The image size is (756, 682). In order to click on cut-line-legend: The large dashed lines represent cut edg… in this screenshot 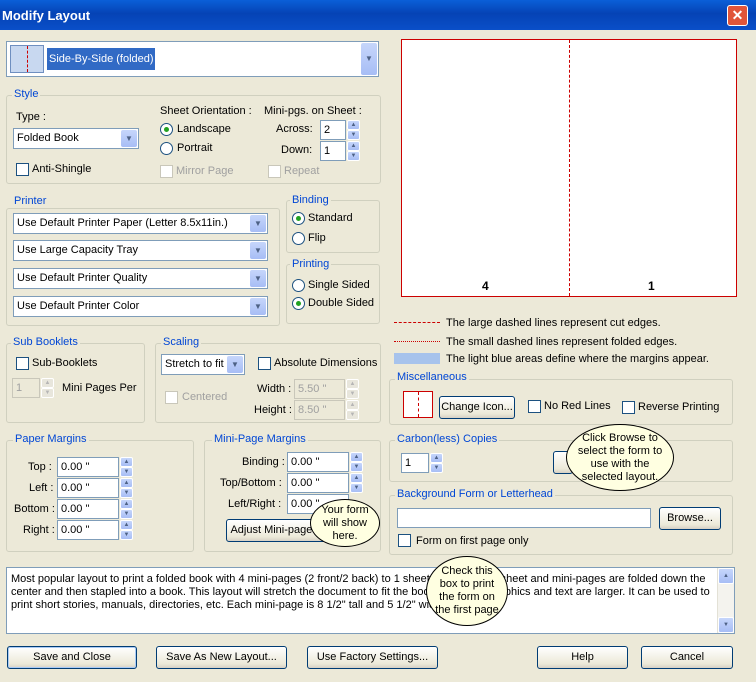, I will do `click(553, 323)`.